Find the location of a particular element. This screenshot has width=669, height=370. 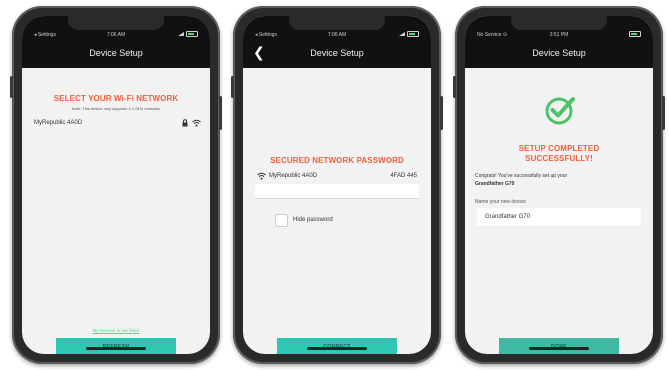

status-bar: No Service ⊙ 3:51 PM is located at coordinates (559, 36).